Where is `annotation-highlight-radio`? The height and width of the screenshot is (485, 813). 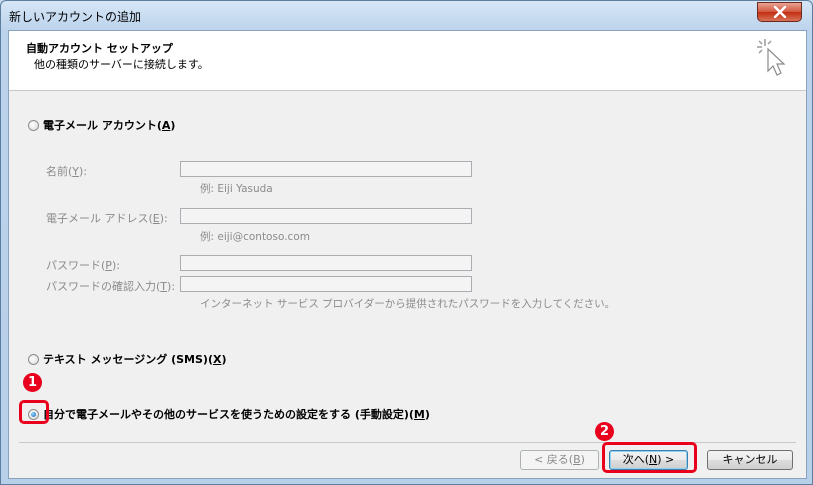
annotation-highlight-radio is located at coordinates (34, 412).